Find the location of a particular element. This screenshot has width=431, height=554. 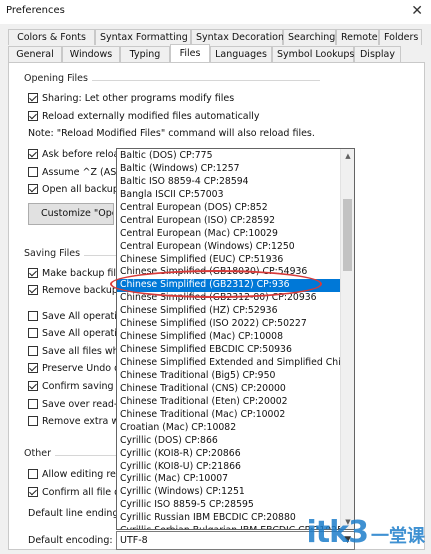

encoding-option: Chinese Traditional (Mac) CP:10002 is located at coordinates (229, 415).